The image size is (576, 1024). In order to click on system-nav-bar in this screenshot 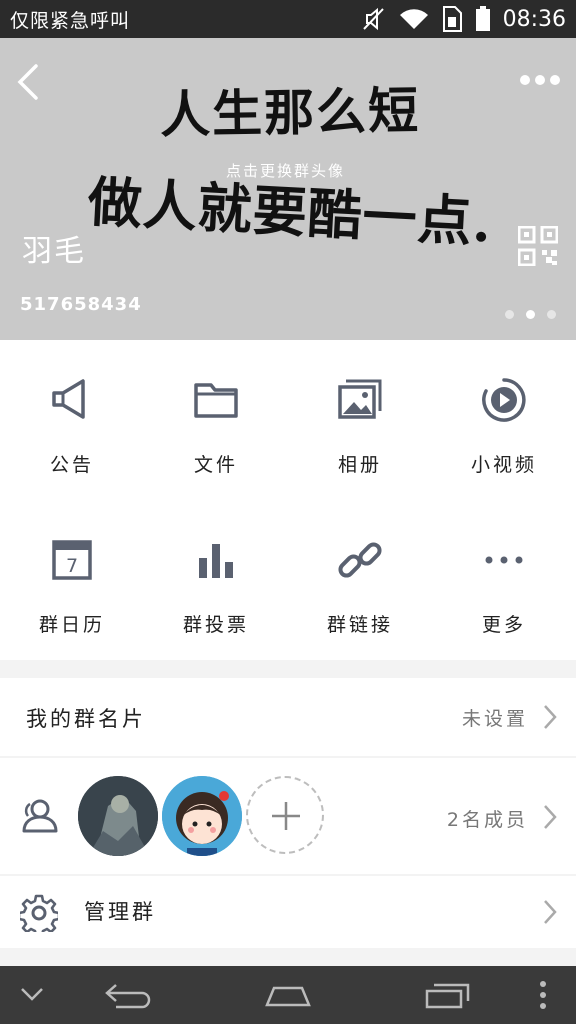, I will do `click(288, 995)`.